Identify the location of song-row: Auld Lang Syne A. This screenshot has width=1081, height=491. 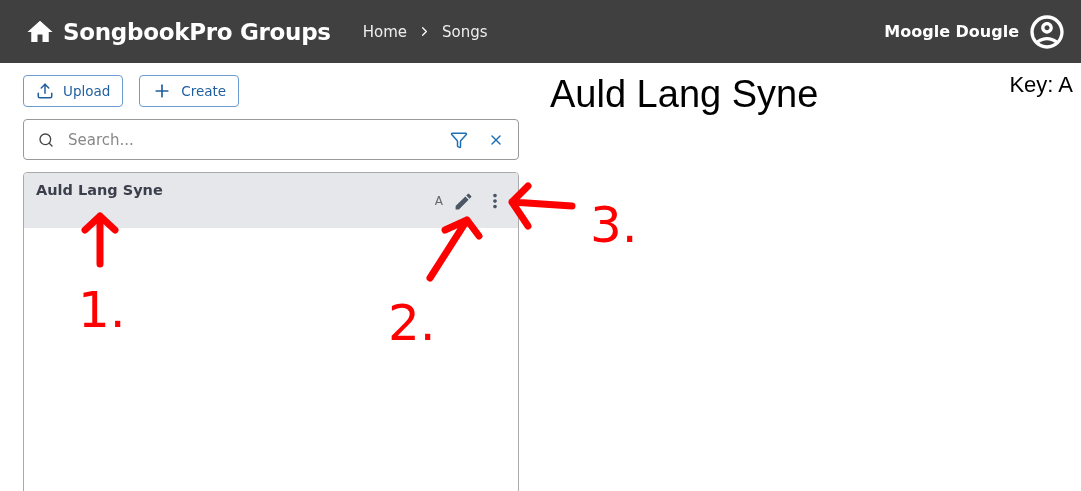
(271, 200).